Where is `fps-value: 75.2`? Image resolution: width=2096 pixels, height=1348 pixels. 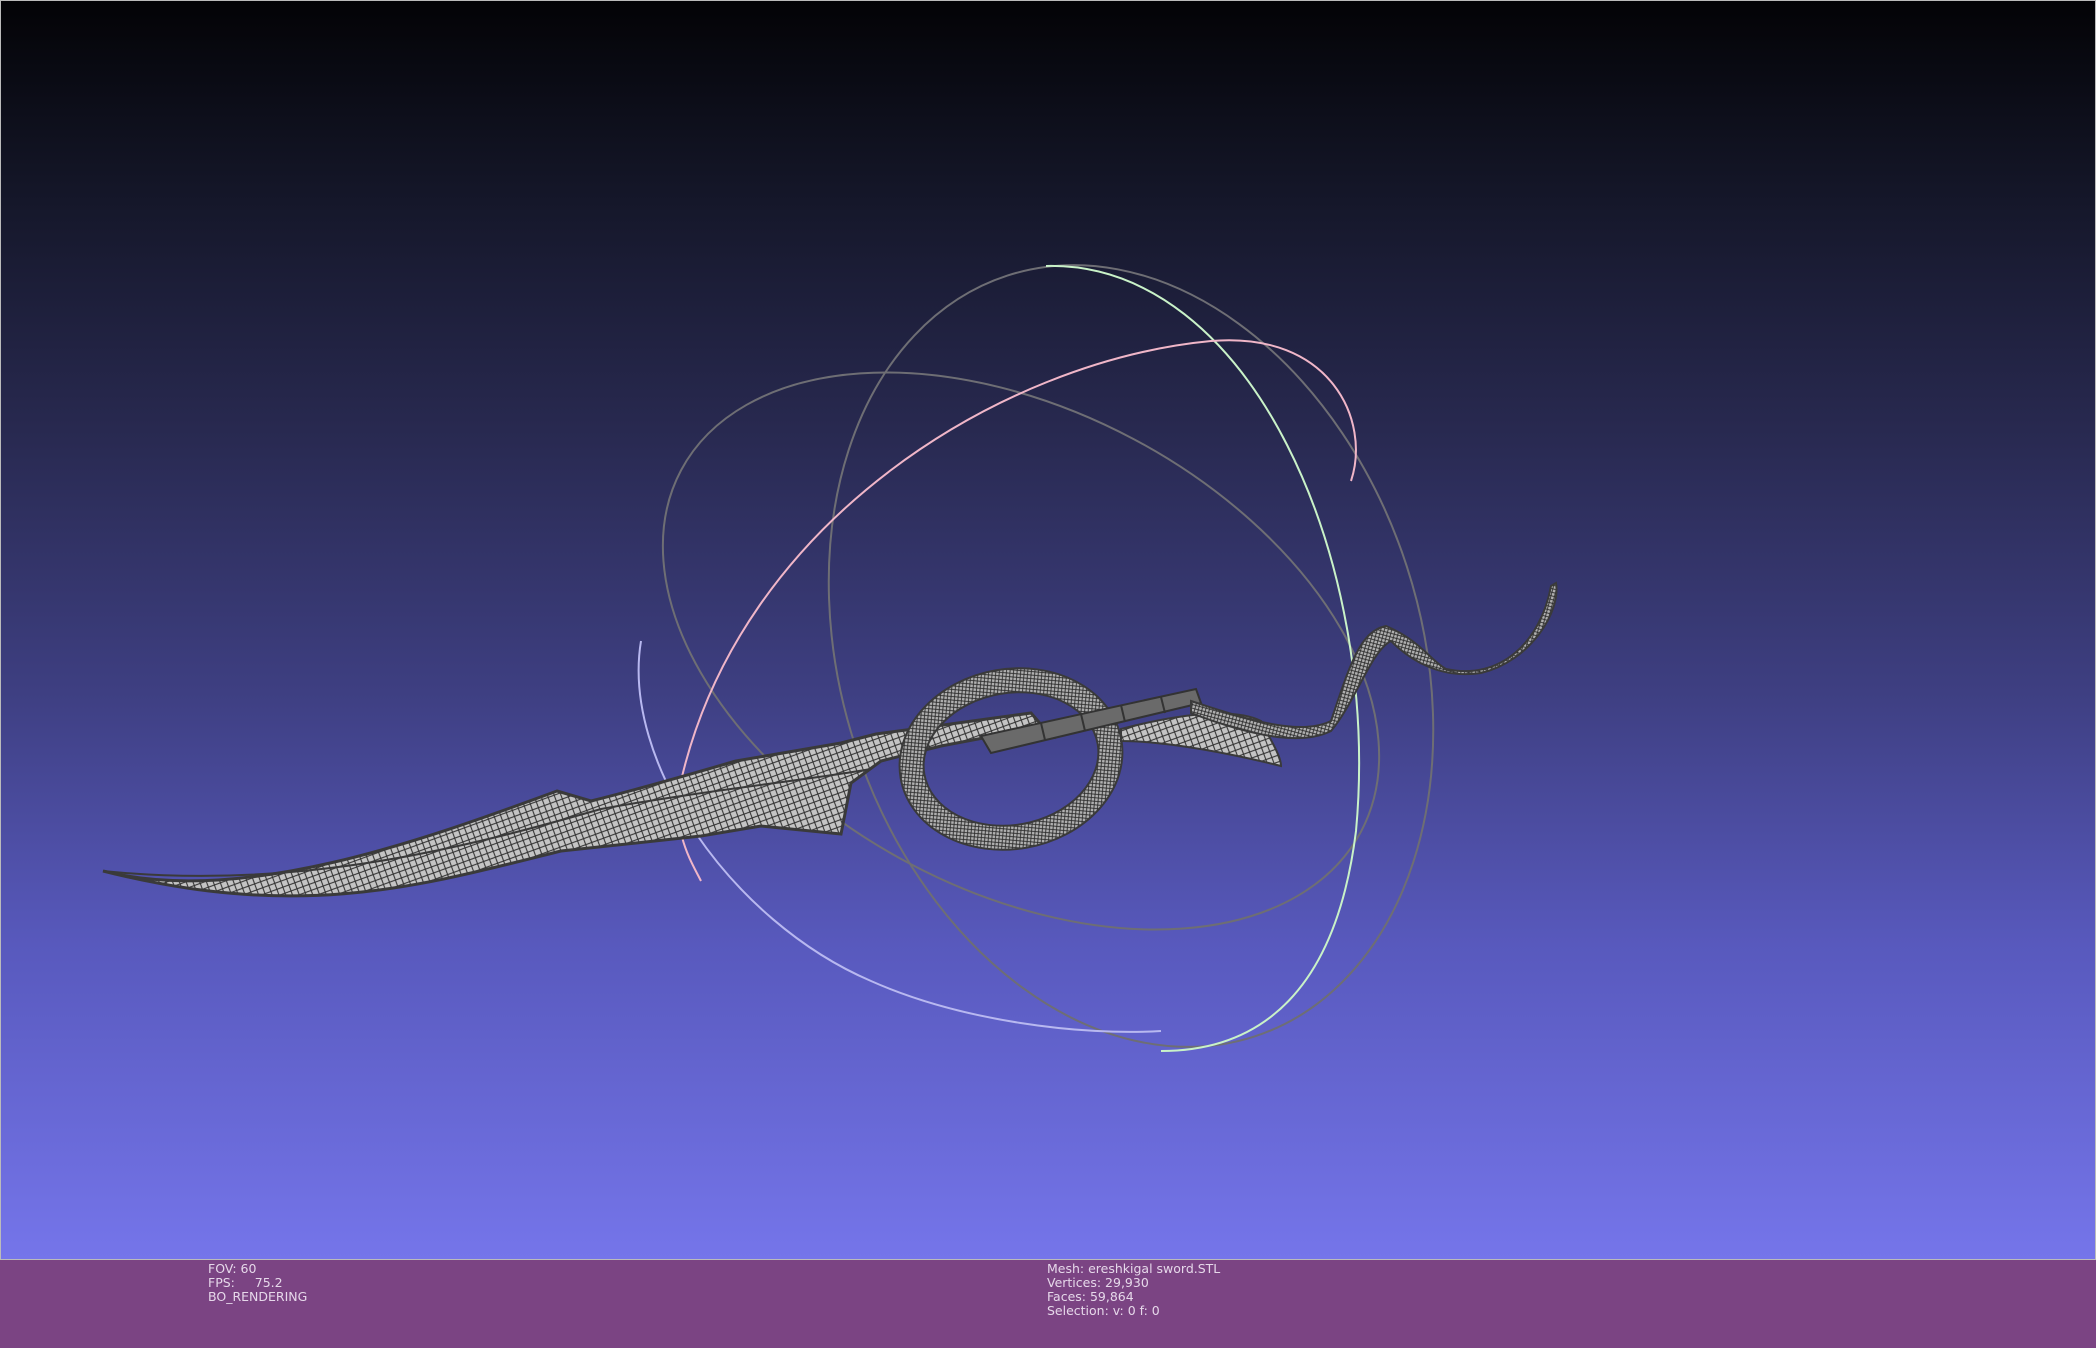
fps-value: 75.2 is located at coordinates (268, 1282).